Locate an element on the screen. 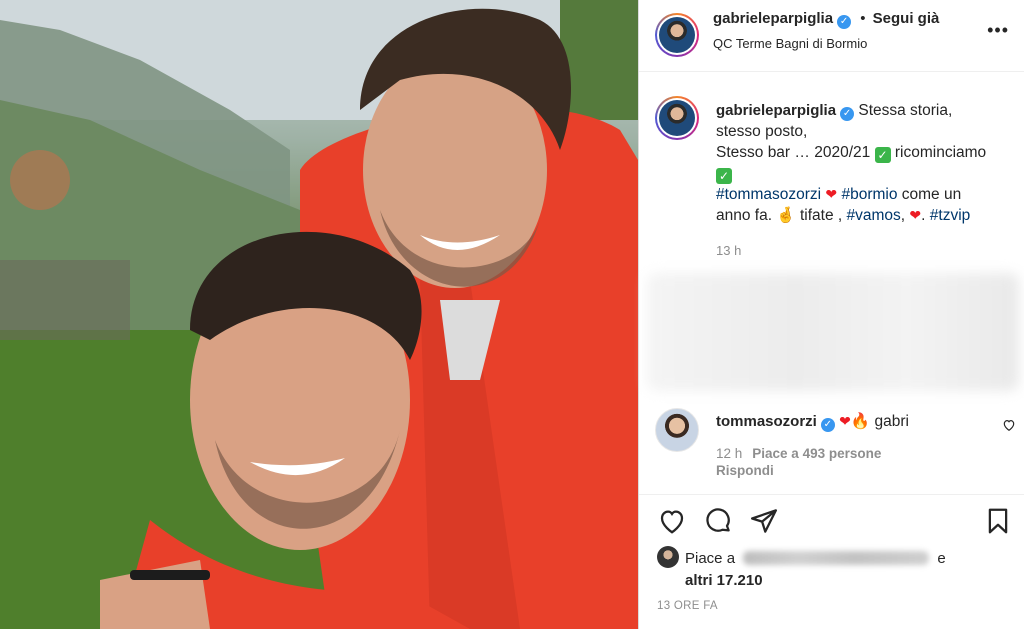 Image resolution: width=1024 pixels, height=629 pixels. liker-avatar is located at coordinates (668, 557).